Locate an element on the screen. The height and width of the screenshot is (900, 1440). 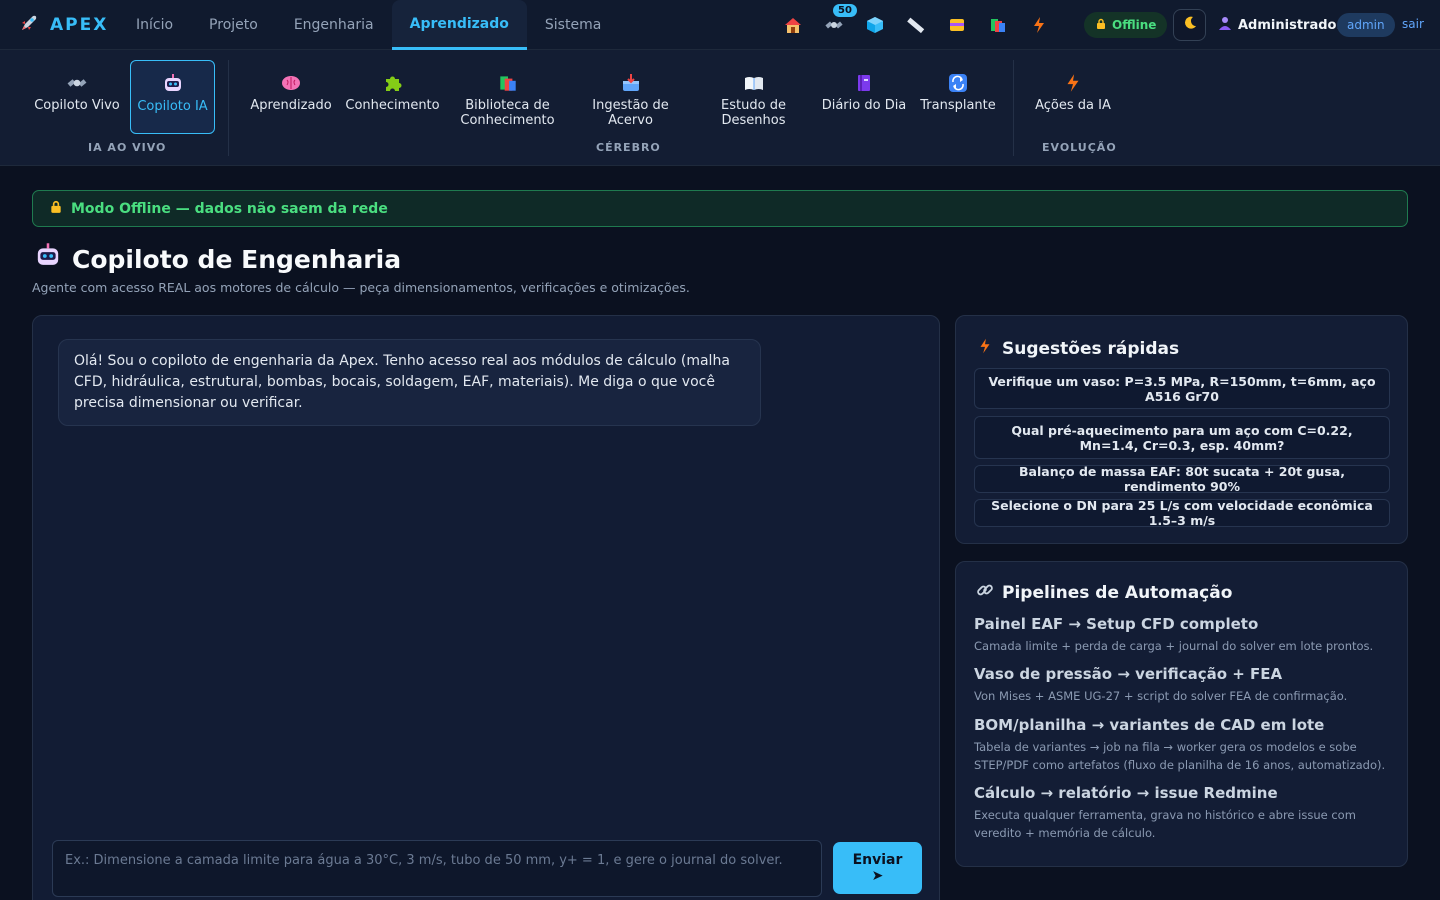
ruler-icon is located at coordinates (915, 25).